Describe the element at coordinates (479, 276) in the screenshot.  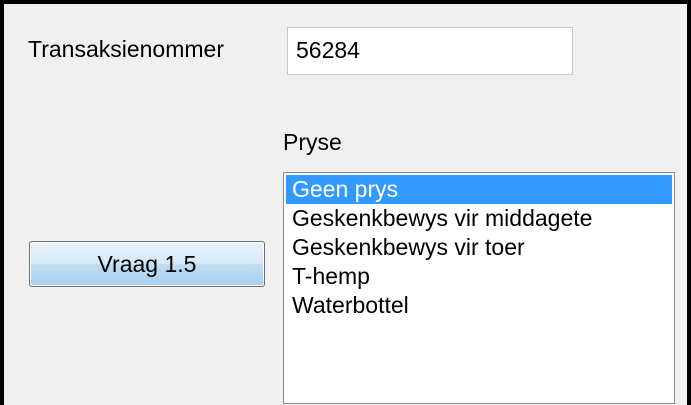
I see `list-item: T-hemp` at that location.